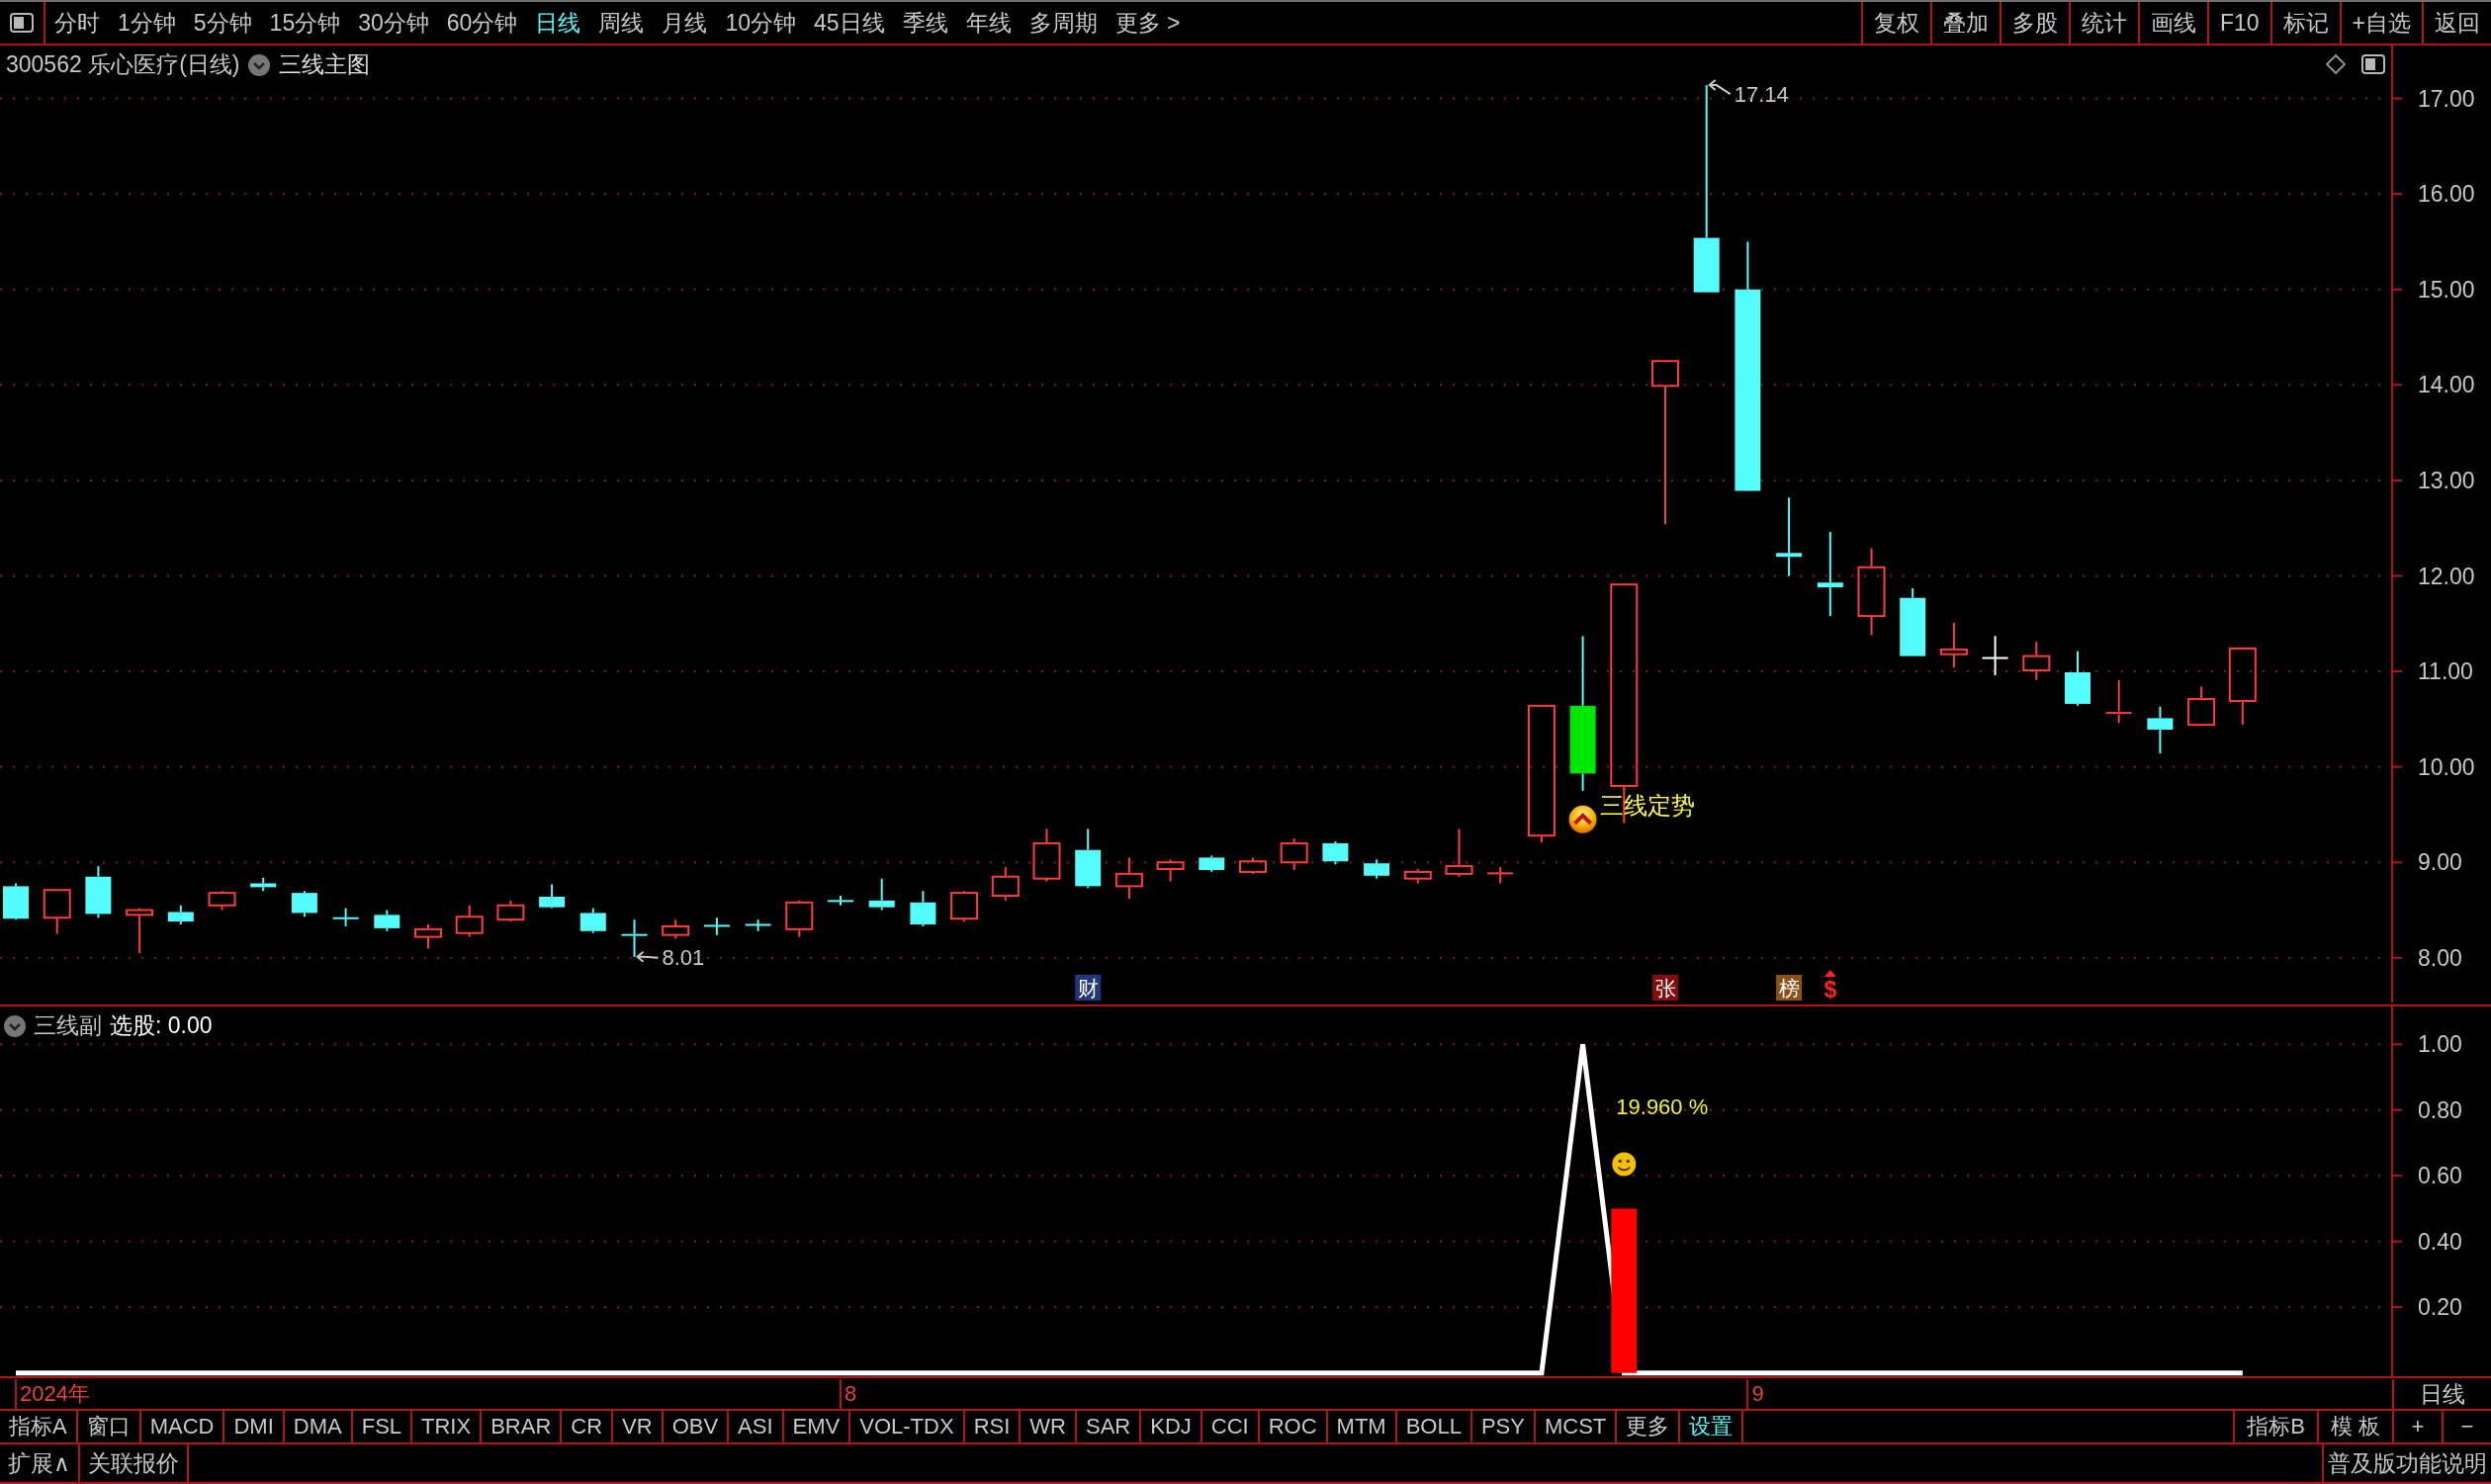 This screenshot has height=1484, width=2491. I want to click on period-tab: 月线, so click(685, 23).